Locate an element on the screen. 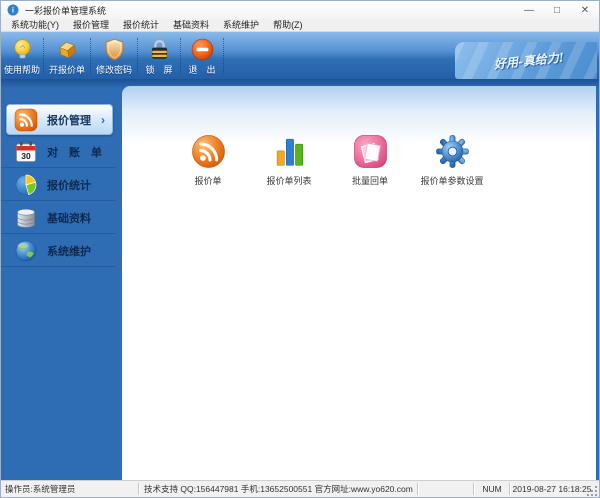 This screenshot has height=498, width=600. menu-item-quote-management: 报价管理 is located at coordinates (91, 25).